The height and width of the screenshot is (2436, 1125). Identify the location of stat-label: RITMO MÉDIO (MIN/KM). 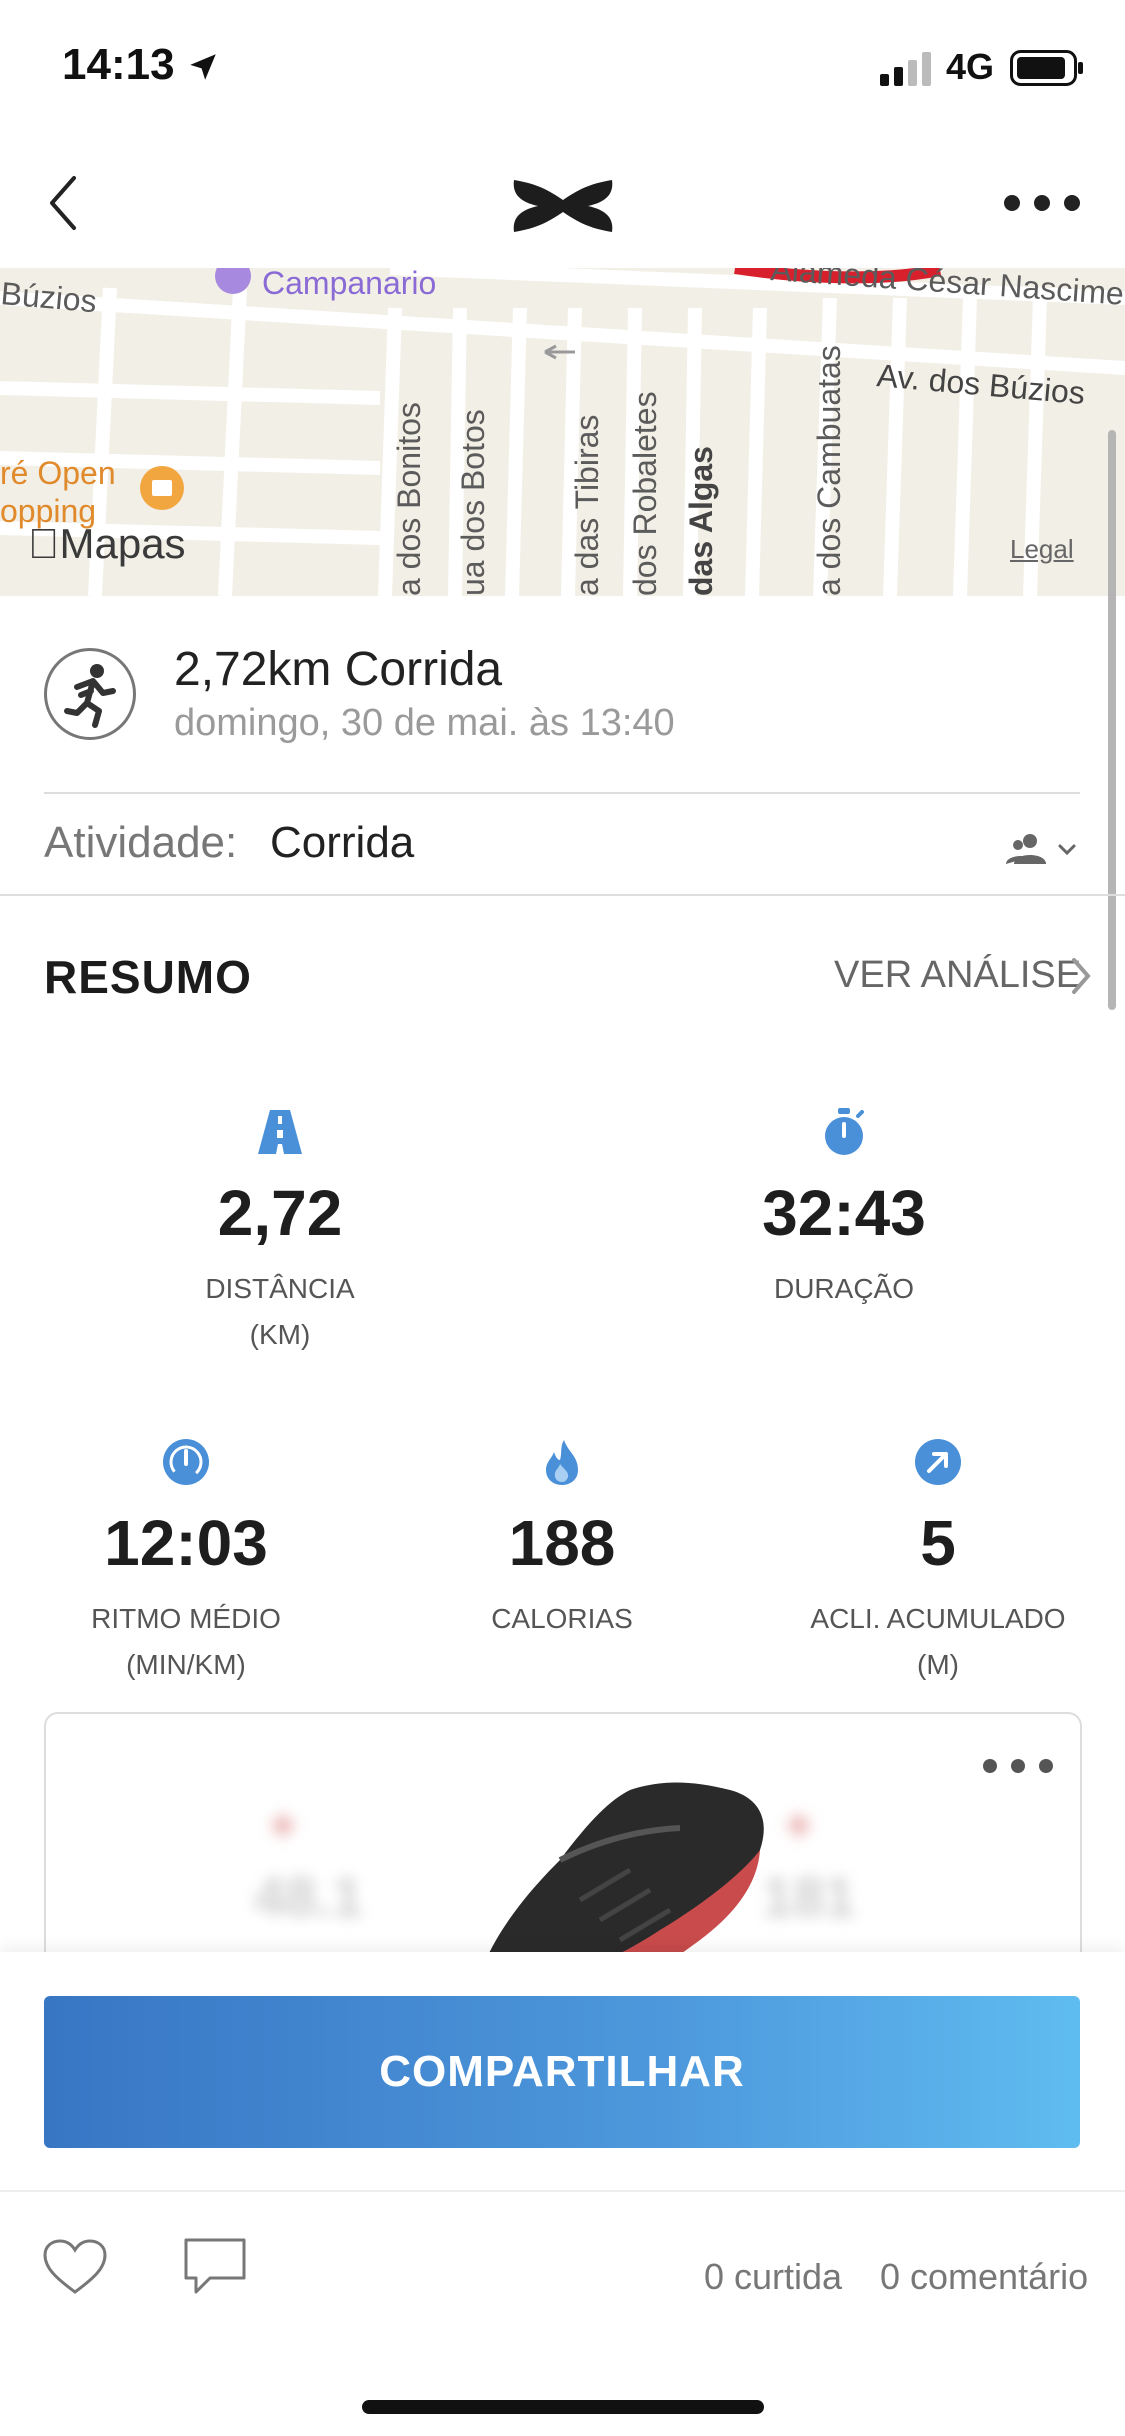
(186, 1641).